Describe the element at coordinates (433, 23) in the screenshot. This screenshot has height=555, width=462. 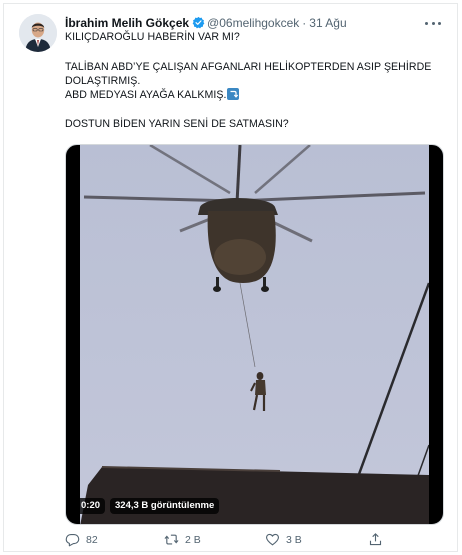
I see `more-icon` at that location.